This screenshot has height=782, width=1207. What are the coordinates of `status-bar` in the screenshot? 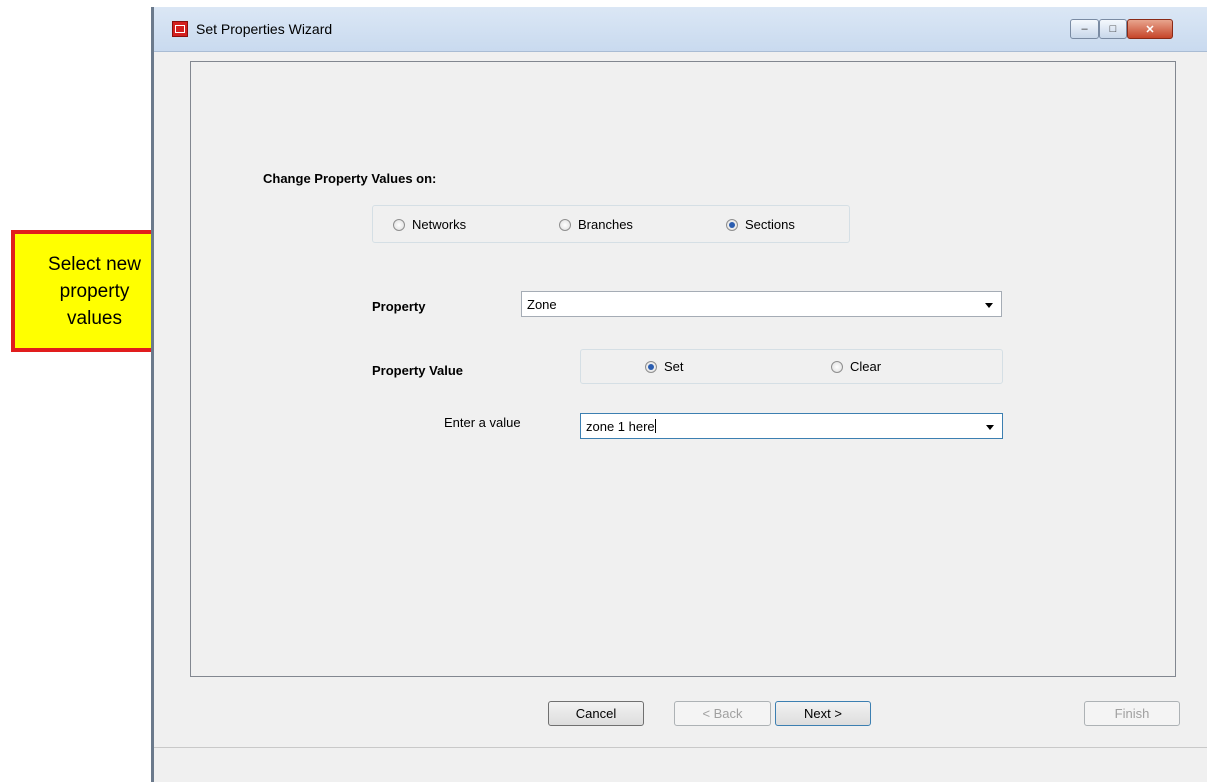 It's located at (680, 764).